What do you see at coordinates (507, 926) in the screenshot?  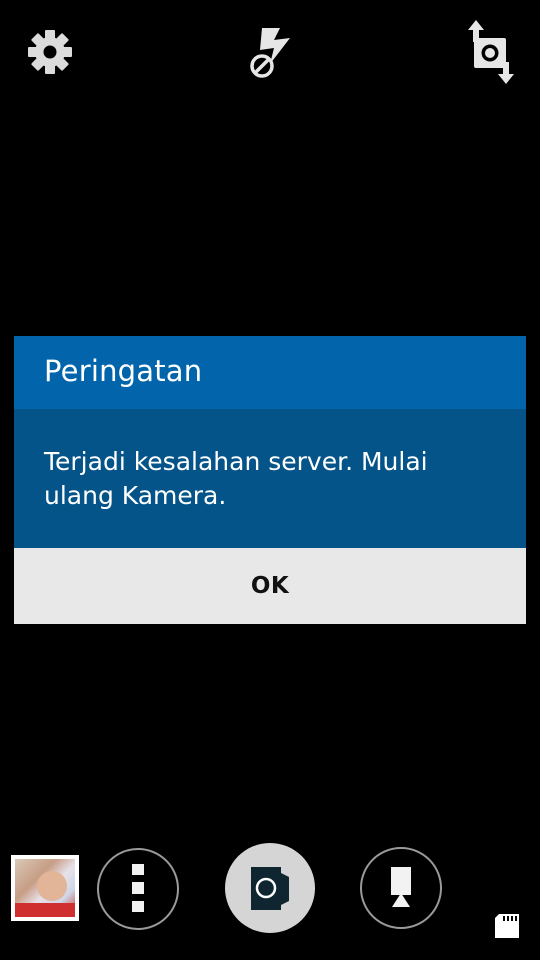 I see `sd-card-icon` at bounding box center [507, 926].